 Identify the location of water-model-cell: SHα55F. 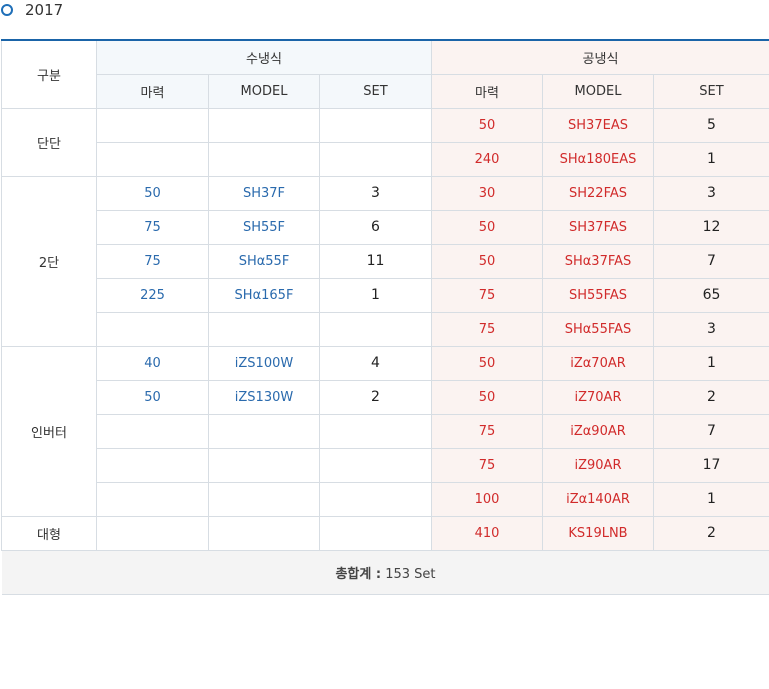
(264, 261).